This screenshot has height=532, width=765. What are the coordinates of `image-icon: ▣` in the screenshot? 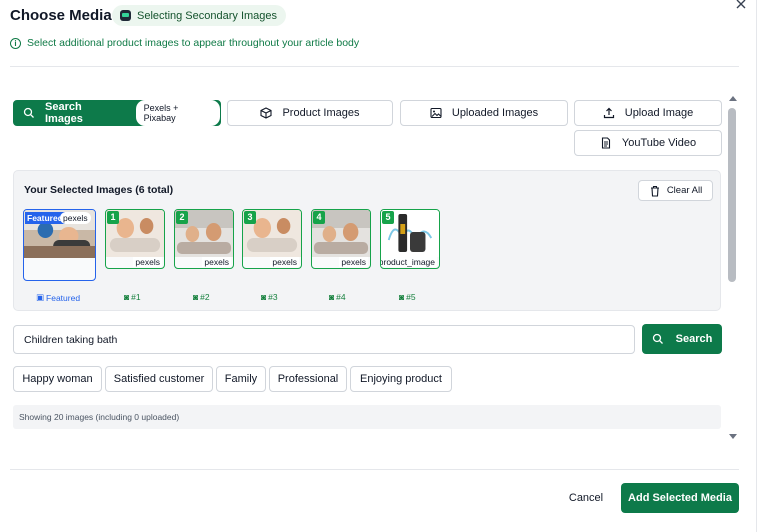 It's located at (40, 297).